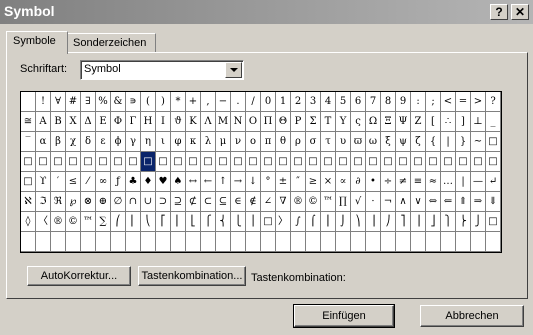 The height and width of the screenshot is (335, 533). Describe the element at coordinates (283, 182) in the screenshot. I see `symbol-cell: ±` at that location.